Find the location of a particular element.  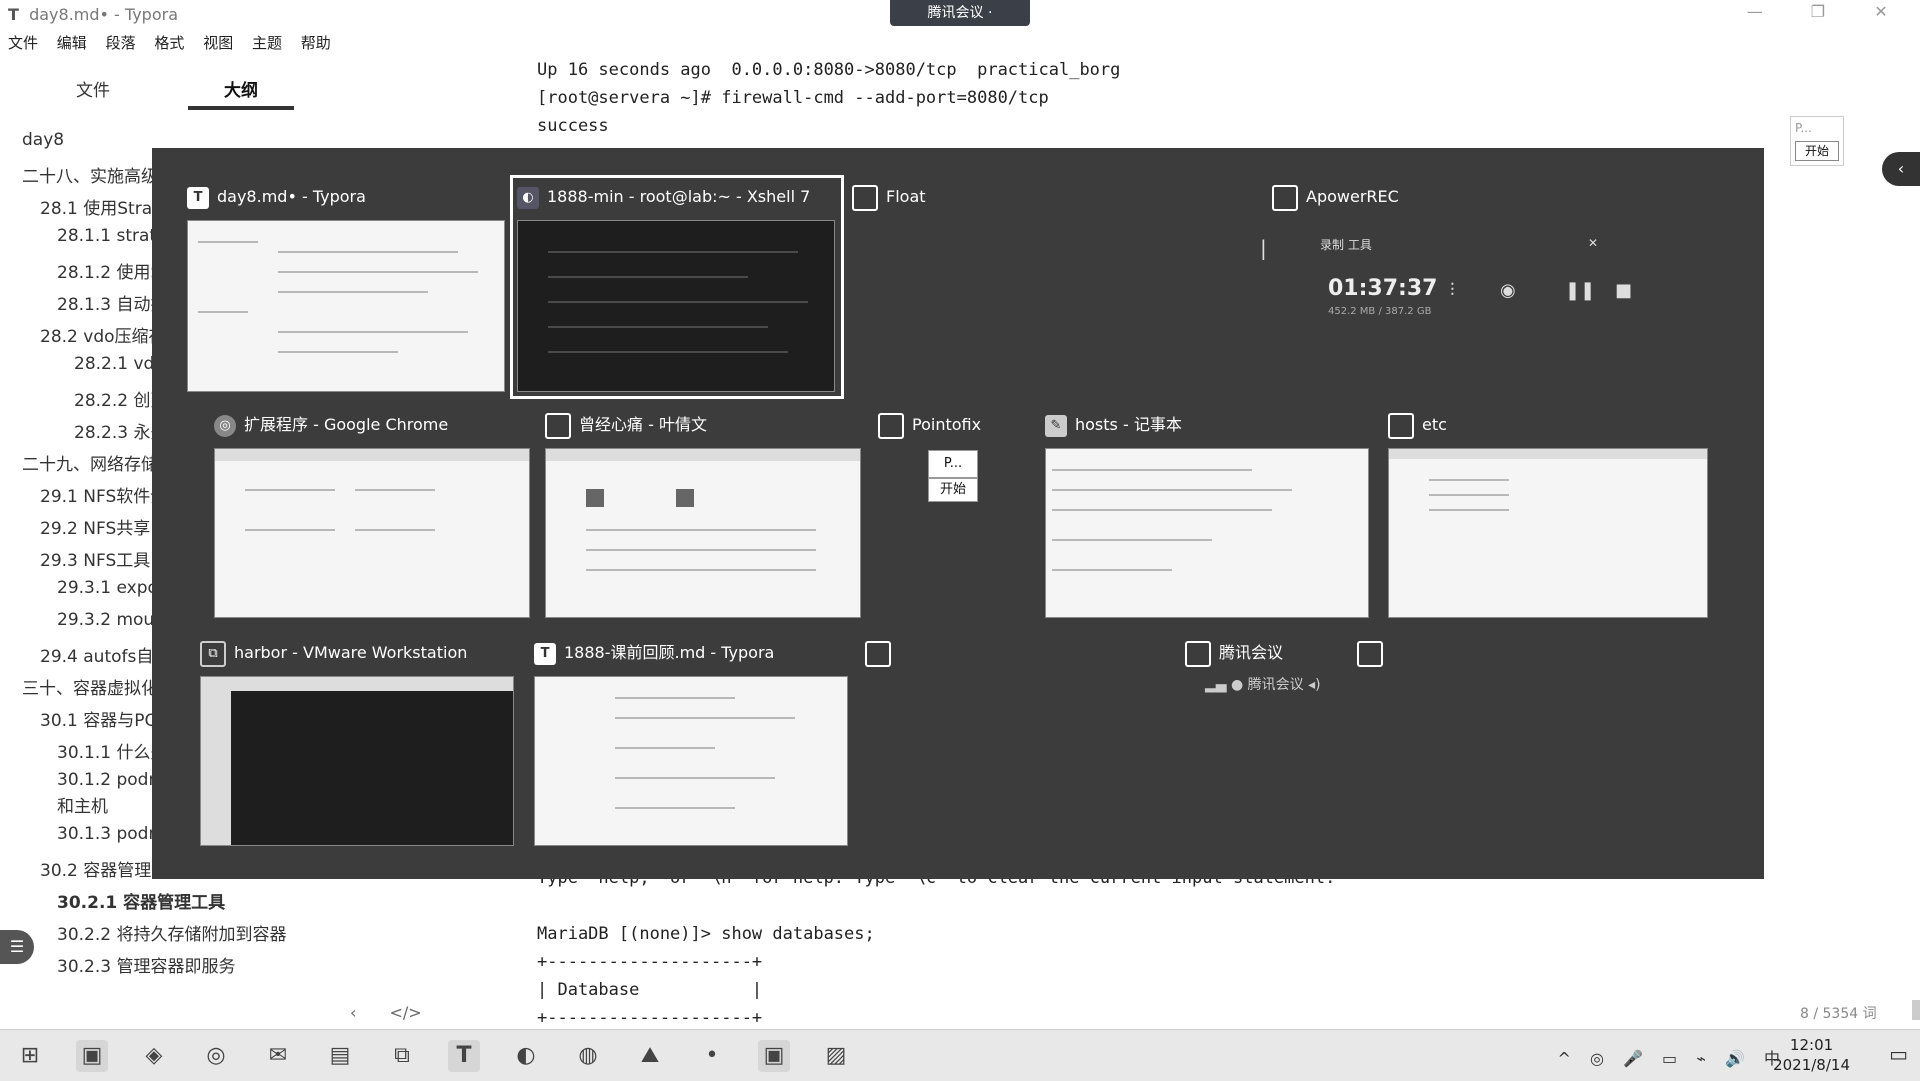

outline-item: 29.4 autofs自 is located at coordinates (96, 654).